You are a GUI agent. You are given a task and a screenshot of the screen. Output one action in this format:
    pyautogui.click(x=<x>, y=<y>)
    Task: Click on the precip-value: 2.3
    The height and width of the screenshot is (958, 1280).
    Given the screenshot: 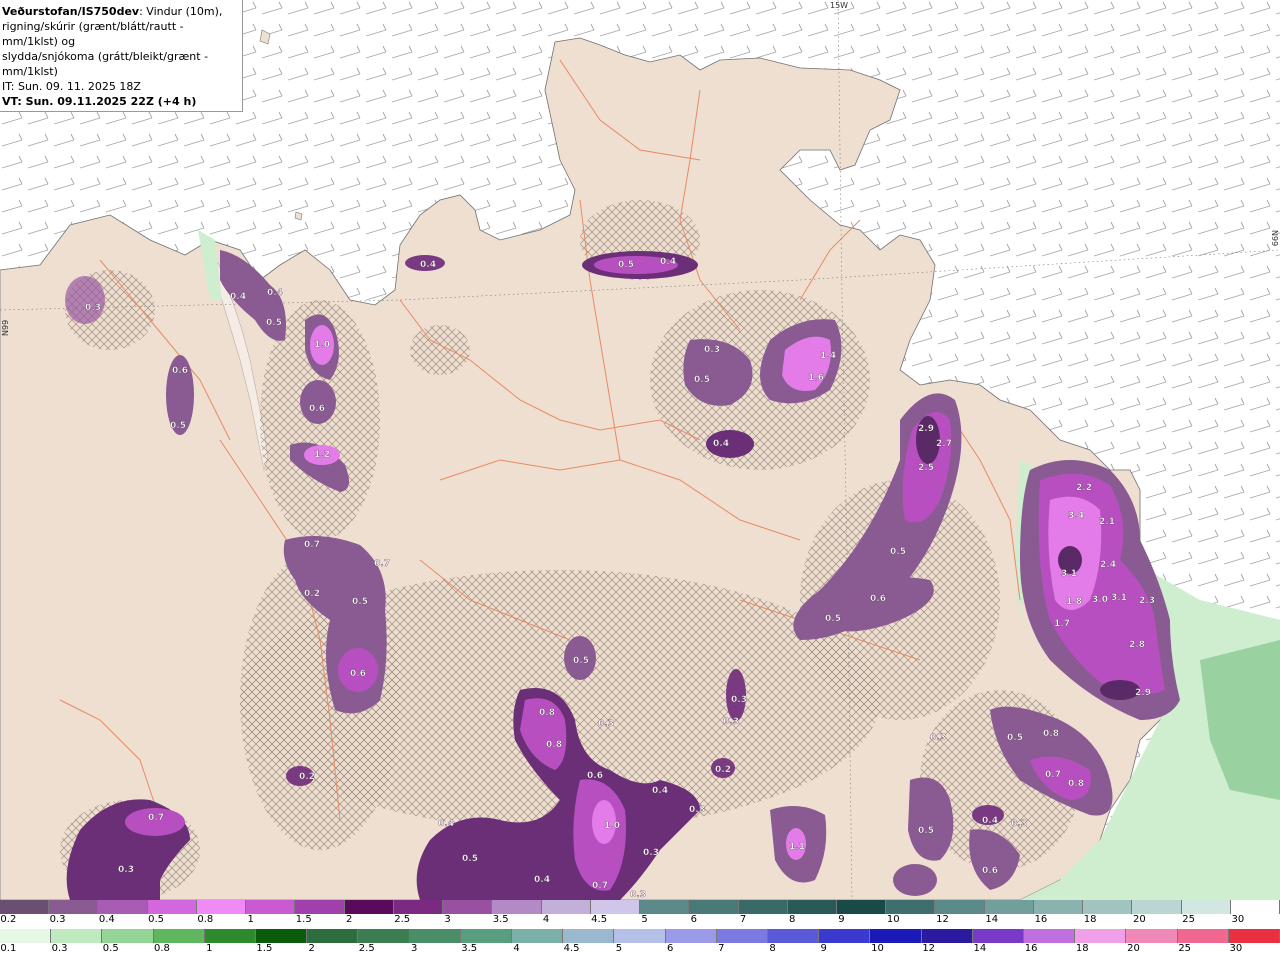 What is the action you would take?
    pyautogui.click(x=1147, y=601)
    